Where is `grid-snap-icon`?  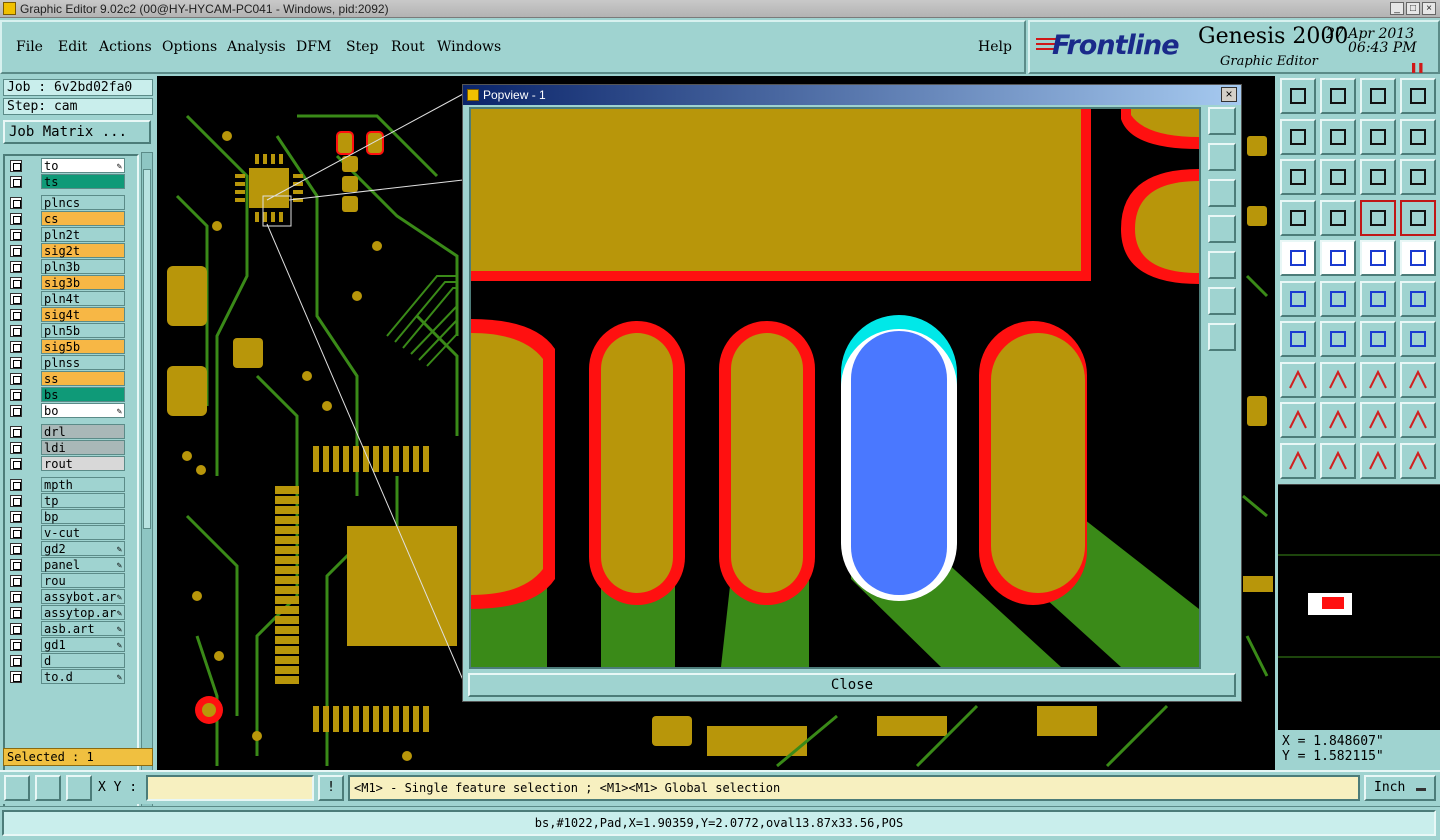 grid-snap-icon is located at coordinates (79, 788).